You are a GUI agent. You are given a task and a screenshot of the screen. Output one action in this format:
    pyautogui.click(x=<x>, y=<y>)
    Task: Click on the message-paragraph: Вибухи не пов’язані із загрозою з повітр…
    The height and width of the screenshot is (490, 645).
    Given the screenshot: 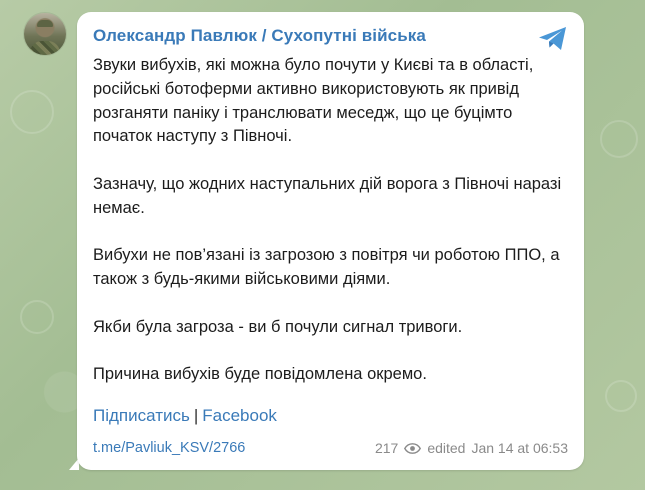 What is the action you would take?
    pyautogui.click(x=326, y=267)
    